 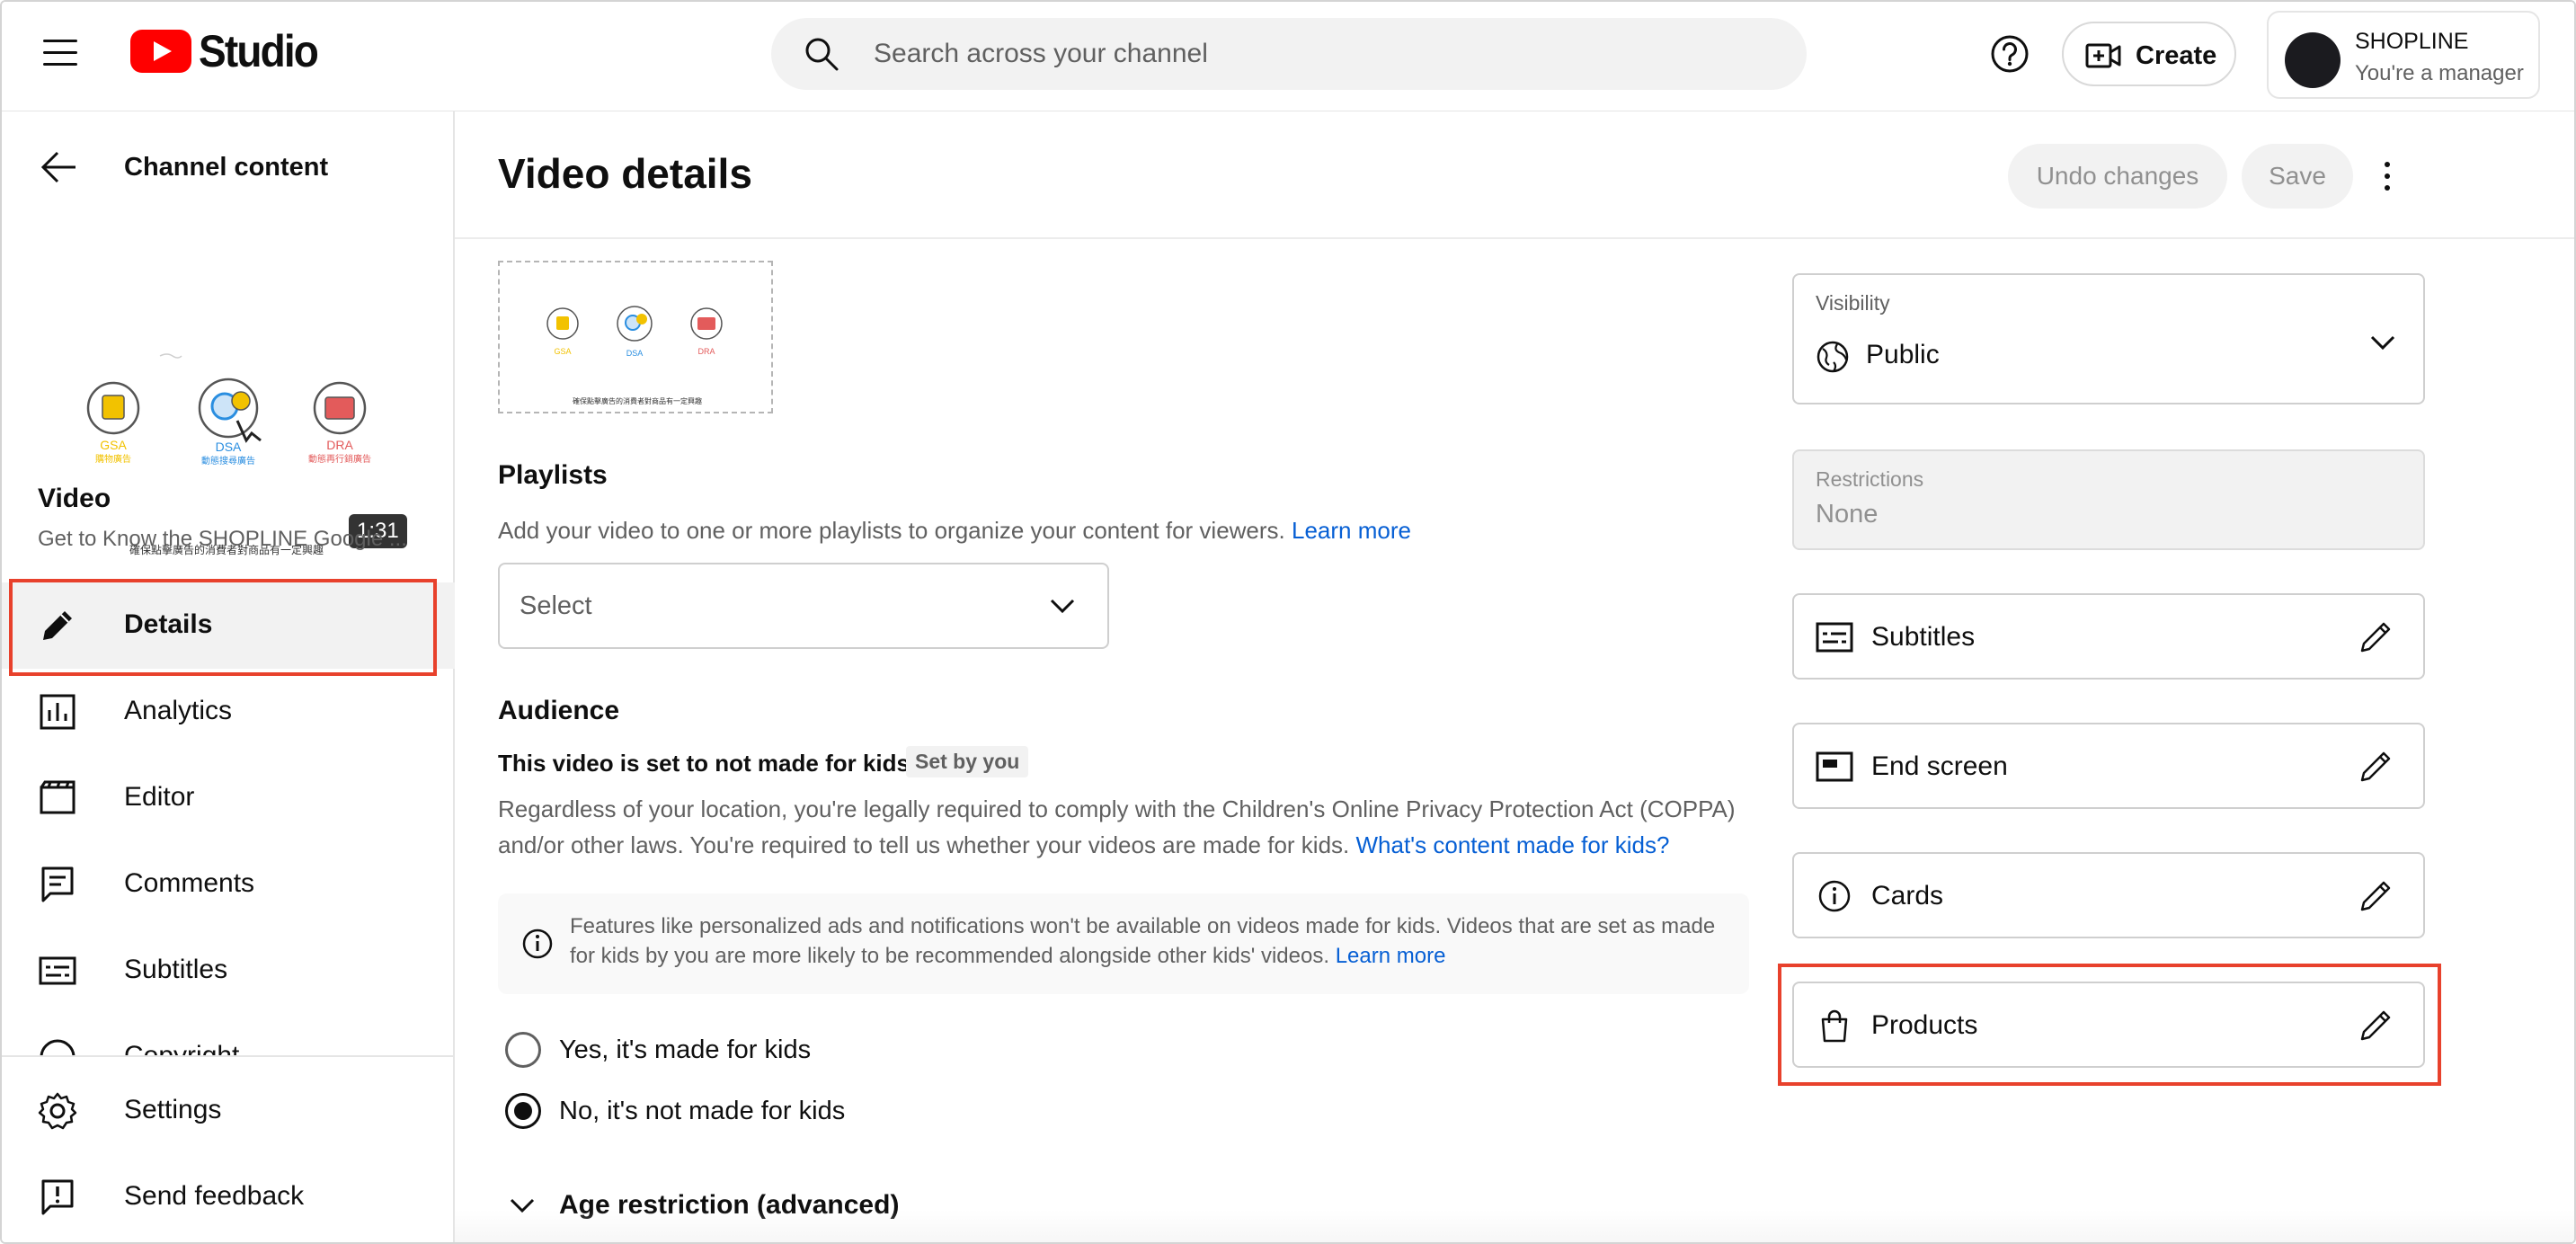 I want to click on video-label: Video, so click(x=74, y=498).